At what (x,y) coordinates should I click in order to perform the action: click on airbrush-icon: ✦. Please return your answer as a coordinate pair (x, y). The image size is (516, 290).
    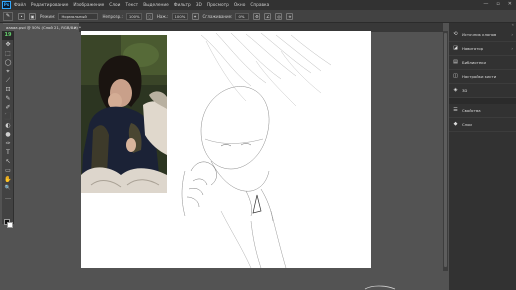
    Looking at the image, I should click on (195, 16).